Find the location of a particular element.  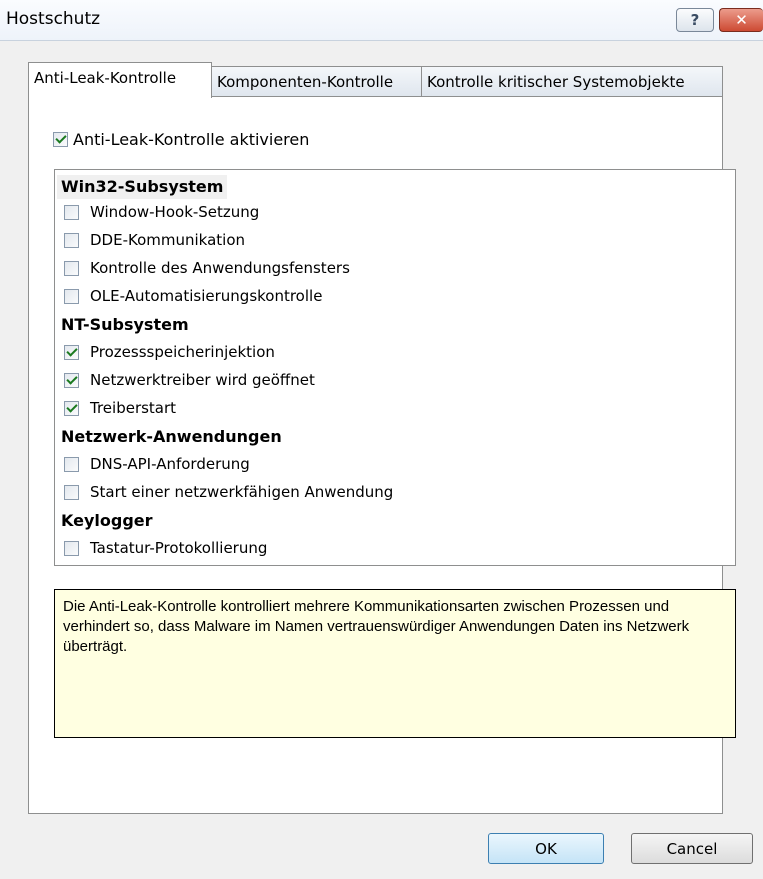

list-item-prozessspeicherinjektion: Prozessspeicherinjektion is located at coordinates (169, 352).